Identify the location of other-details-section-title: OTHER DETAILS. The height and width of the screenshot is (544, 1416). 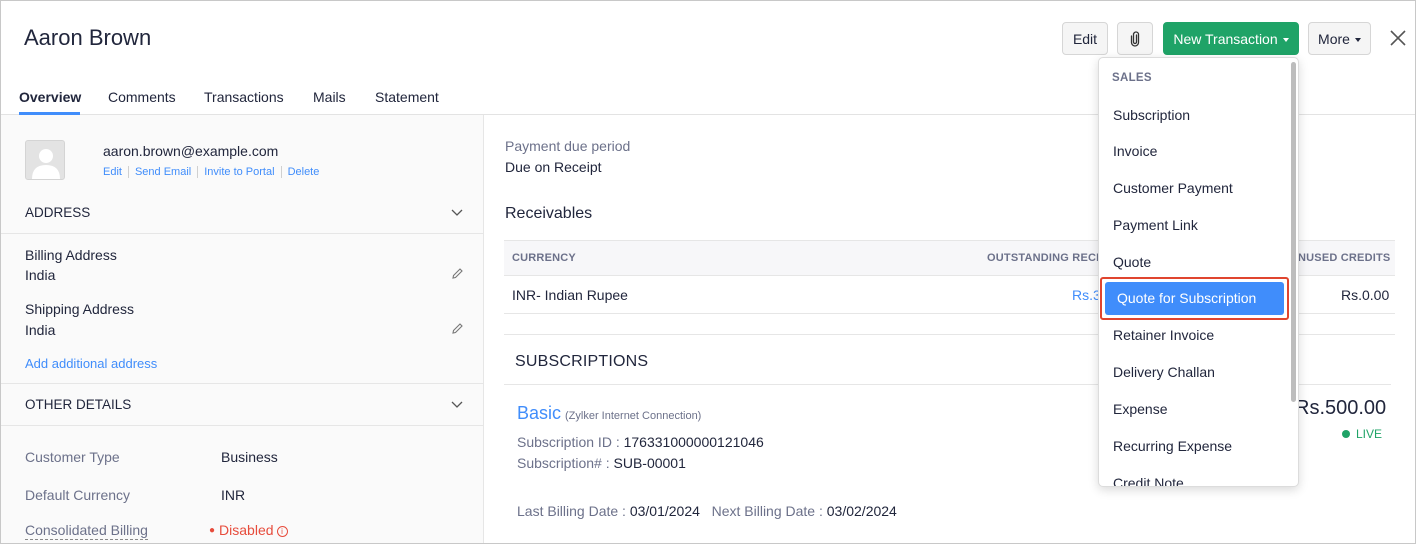
(78, 404).